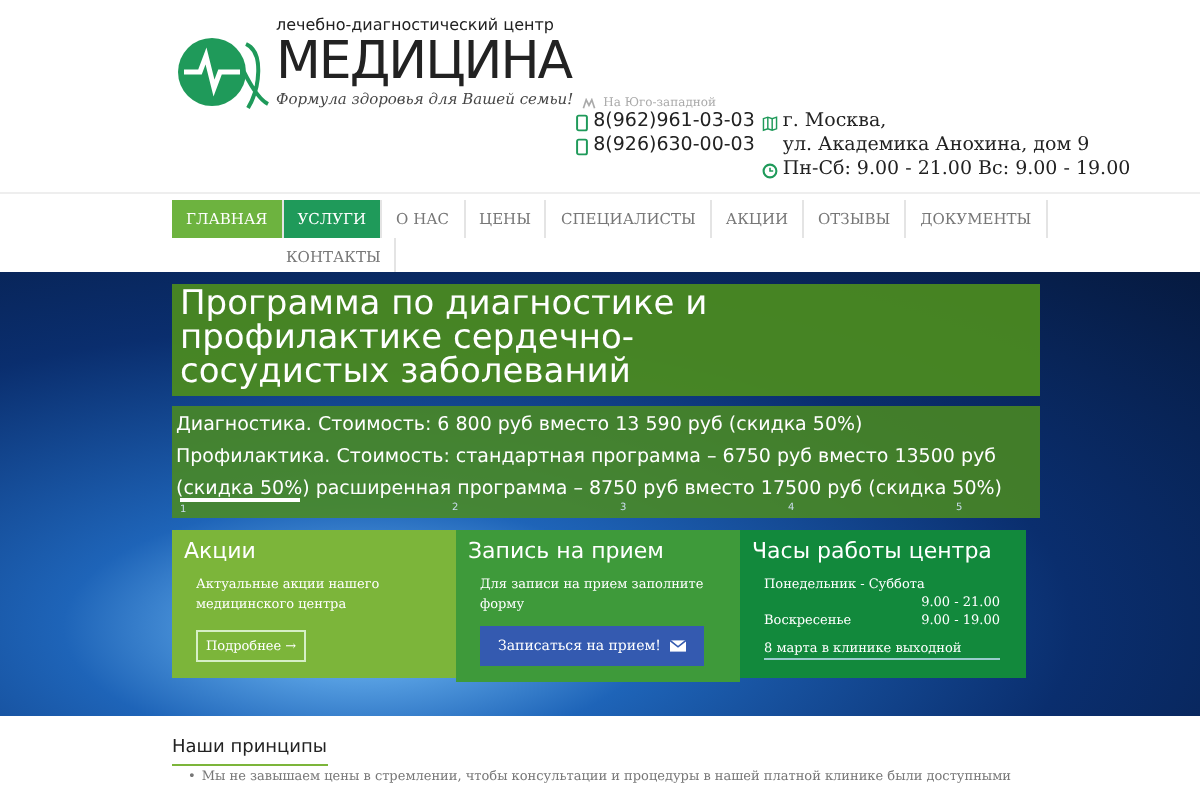 The width and height of the screenshot is (1200, 800). Describe the element at coordinates (416, 25) in the screenshot. I see `logo-subtitle: лечебно-диагностический центр` at that location.